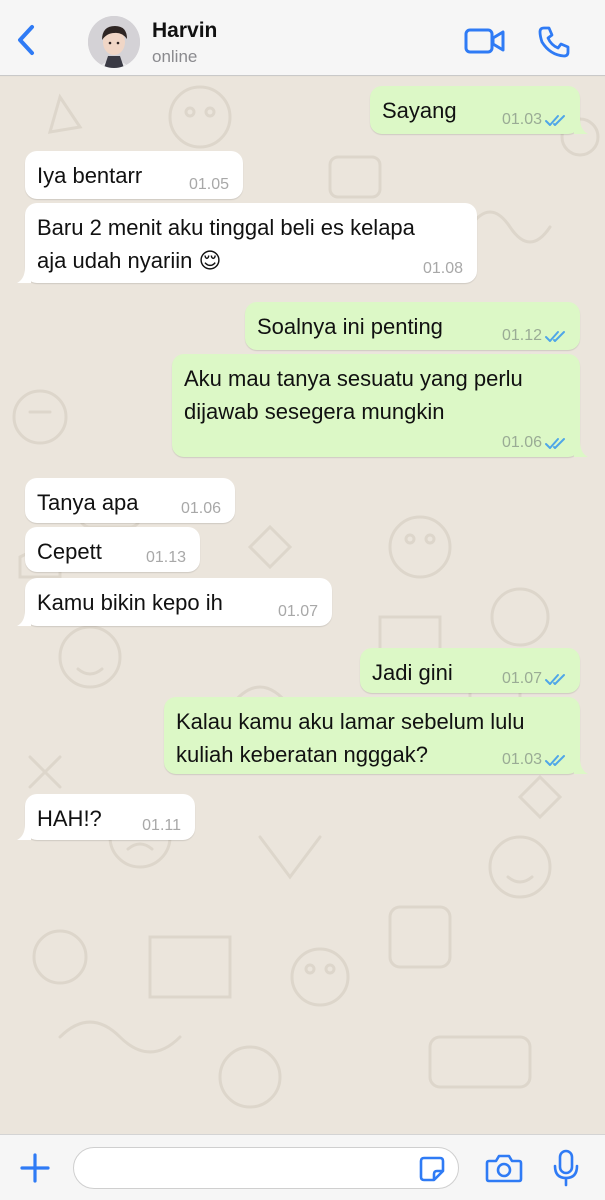 This screenshot has width=605, height=1200. What do you see at coordinates (134, 175) in the screenshot?
I see `incoming-message: Iya bentarr 01.05` at bounding box center [134, 175].